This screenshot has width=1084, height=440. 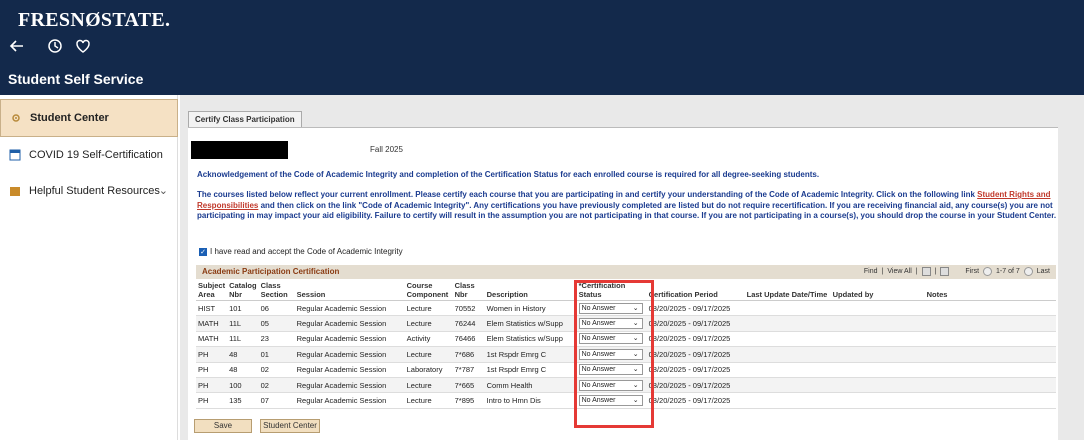 I want to click on col-header: Description, so click(x=530, y=290).